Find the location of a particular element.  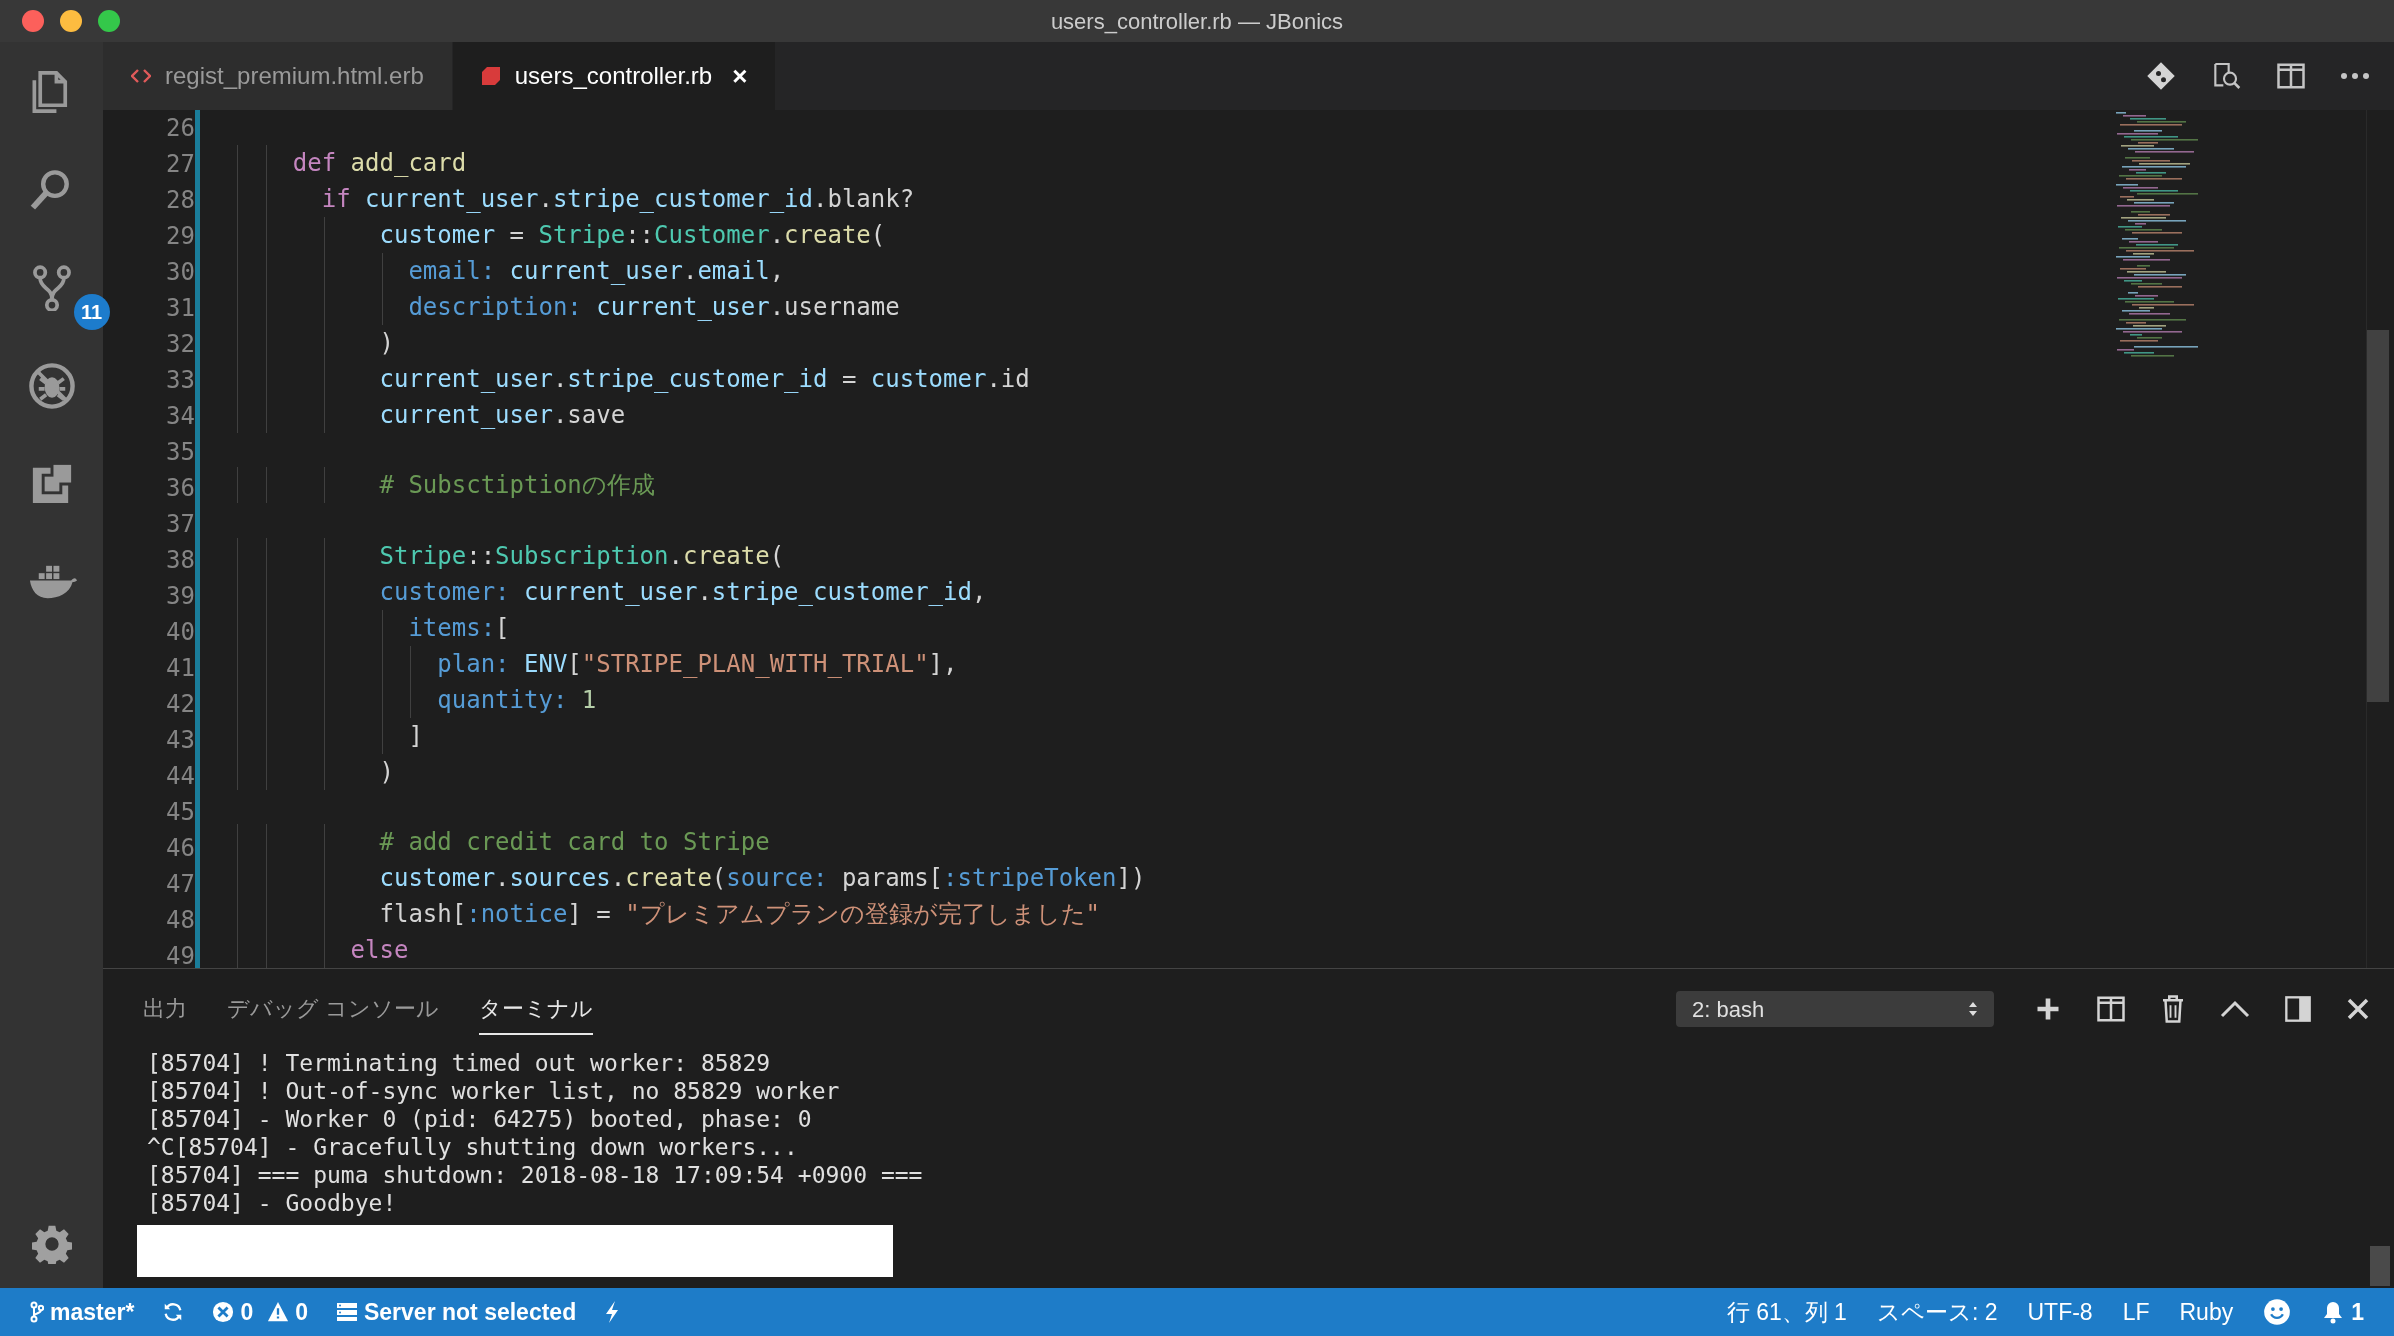

code-line: flash[:notice] = "プレミアムプランの登録が完了しました" is located at coordinates (739, 914).